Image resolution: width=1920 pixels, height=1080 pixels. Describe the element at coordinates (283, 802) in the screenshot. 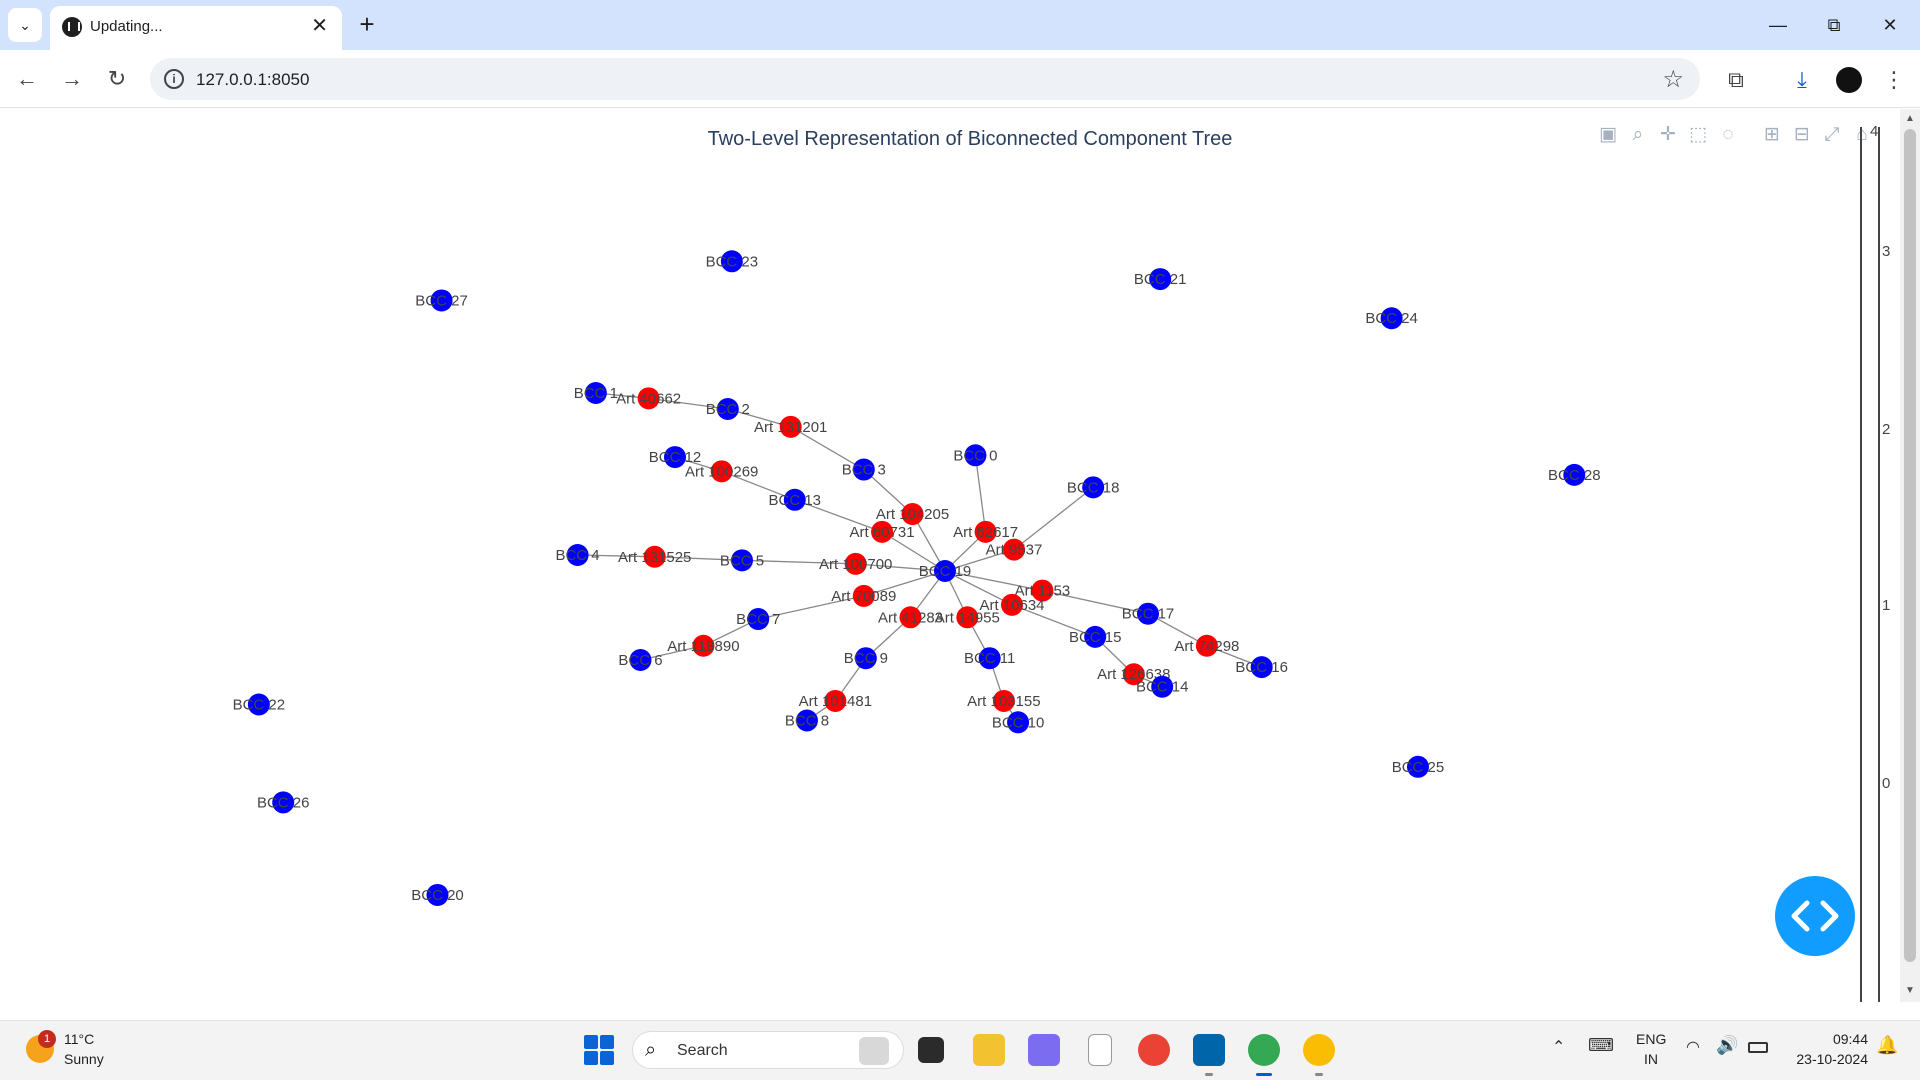

I see `bcc-node: BCC 26` at that location.